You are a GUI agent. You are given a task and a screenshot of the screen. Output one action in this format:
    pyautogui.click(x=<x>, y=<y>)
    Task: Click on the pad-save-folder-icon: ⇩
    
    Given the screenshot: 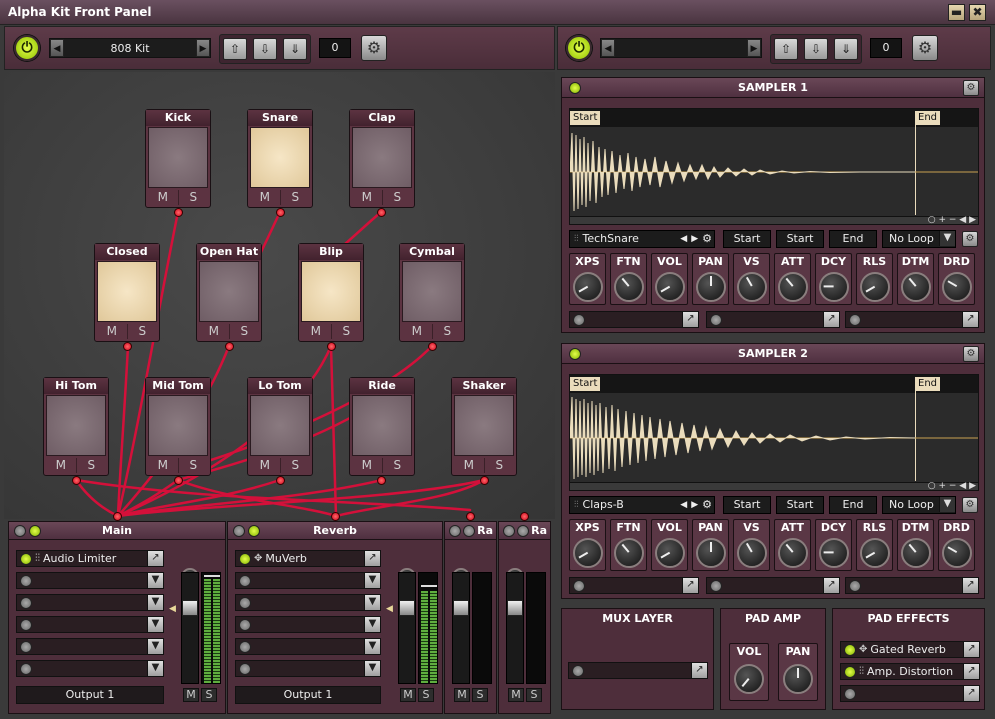 What is the action you would take?
    pyautogui.click(x=816, y=49)
    